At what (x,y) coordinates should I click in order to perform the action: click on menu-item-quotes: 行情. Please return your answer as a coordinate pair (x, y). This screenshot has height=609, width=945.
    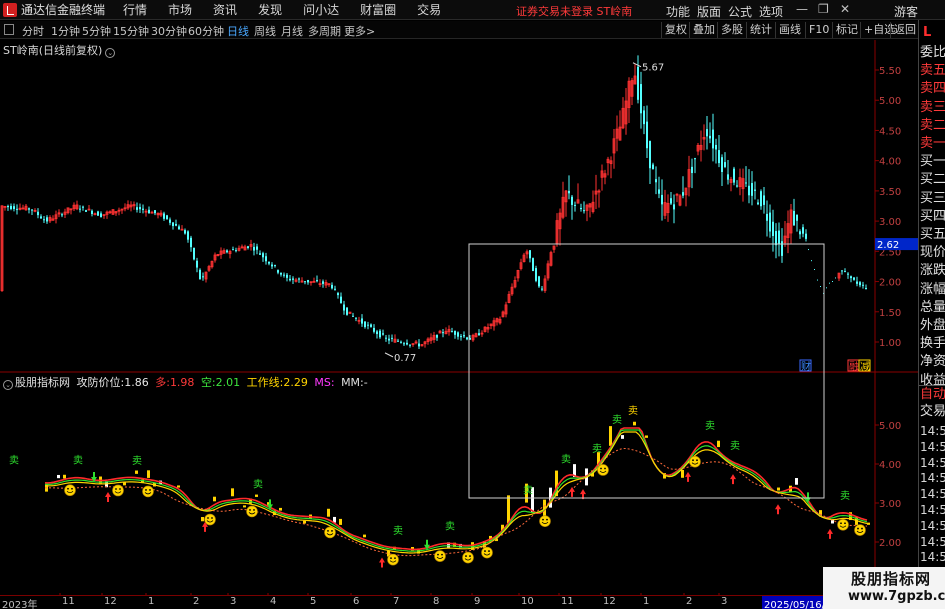
    Looking at the image, I should click on (135, 9).